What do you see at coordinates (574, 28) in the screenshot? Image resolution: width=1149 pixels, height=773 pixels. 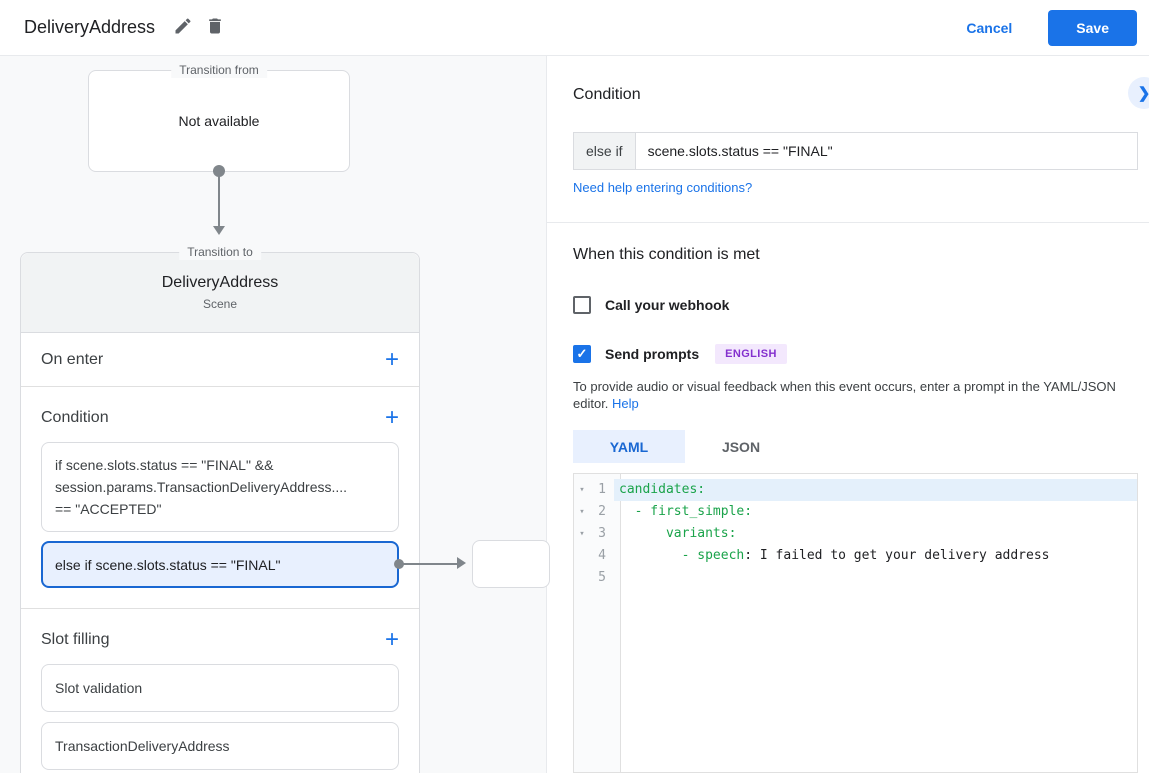 I see `top-bar: DeliveryAddress Cancel Save` at bounding box center [574, 28].